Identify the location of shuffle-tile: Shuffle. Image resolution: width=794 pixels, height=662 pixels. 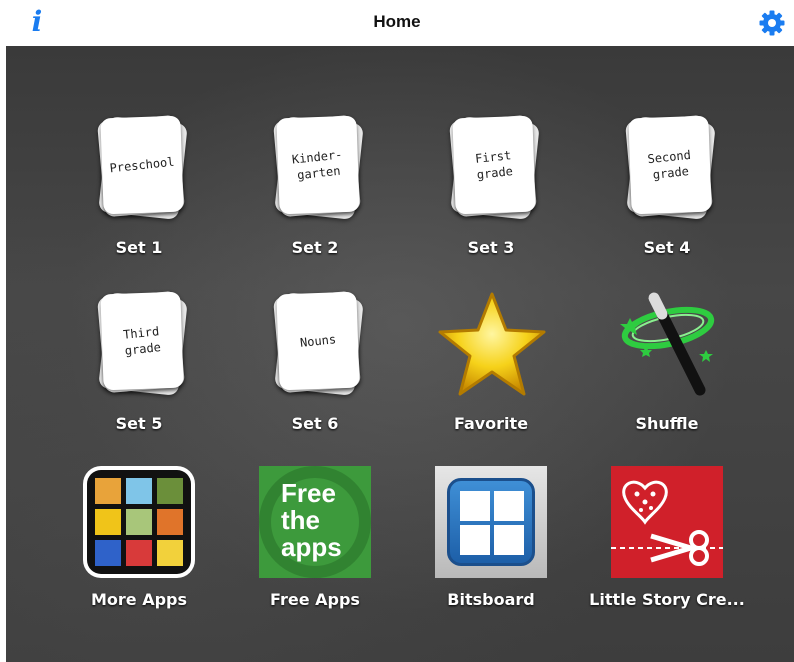
(667, 375).